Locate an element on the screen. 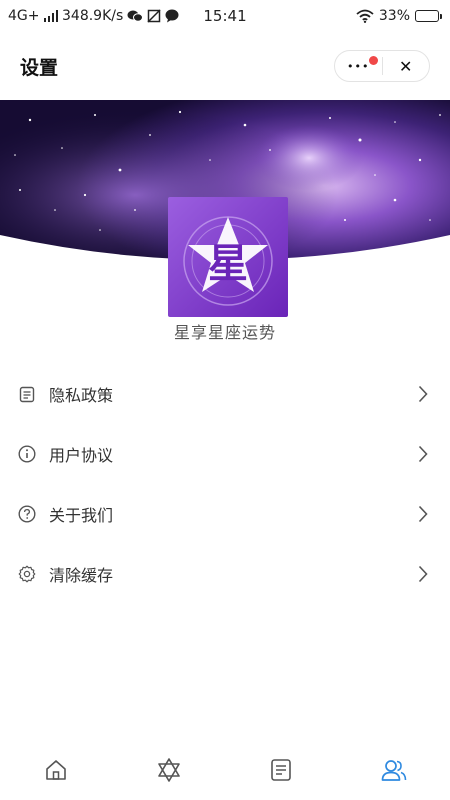 Image resolution: width=450 pixels, height=800 pixels. menu-label: 关于我们 is located at coordinates (81, 515).